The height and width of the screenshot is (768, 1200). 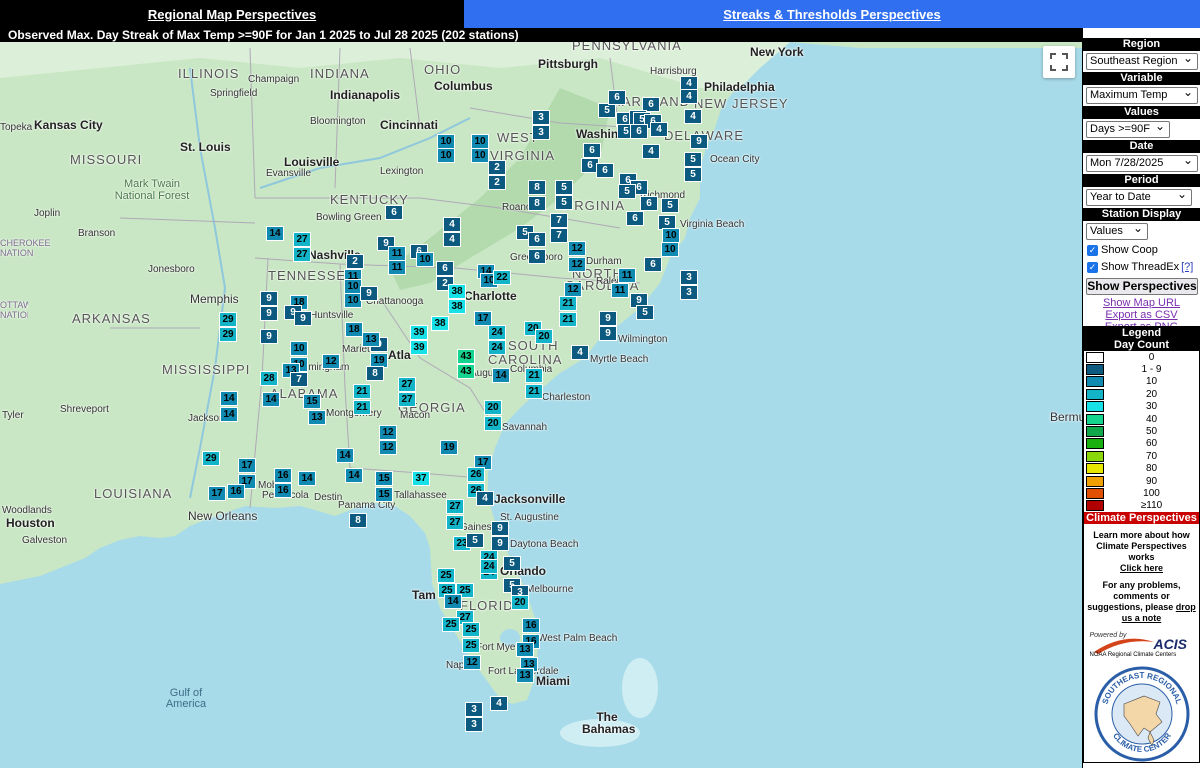 I want to click on station-marker: 37, so click(x=421, y=478).